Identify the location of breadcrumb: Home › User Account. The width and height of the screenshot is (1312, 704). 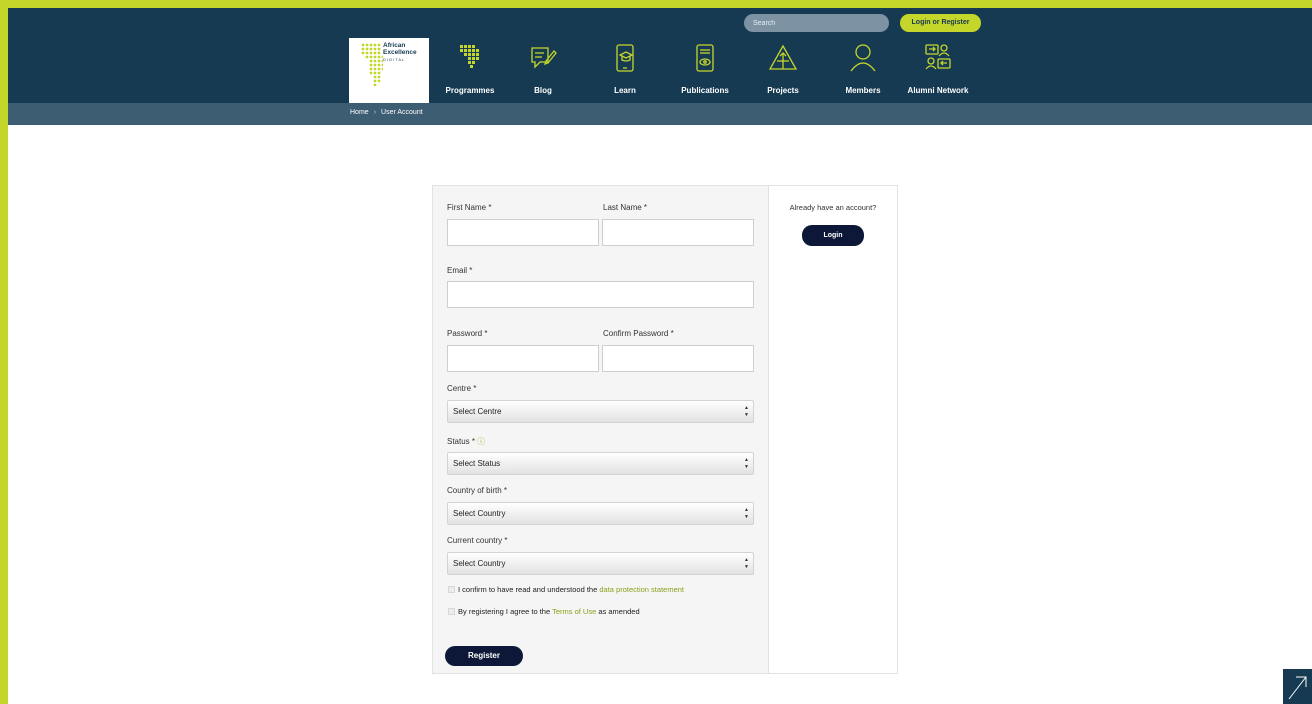
(386, 112).